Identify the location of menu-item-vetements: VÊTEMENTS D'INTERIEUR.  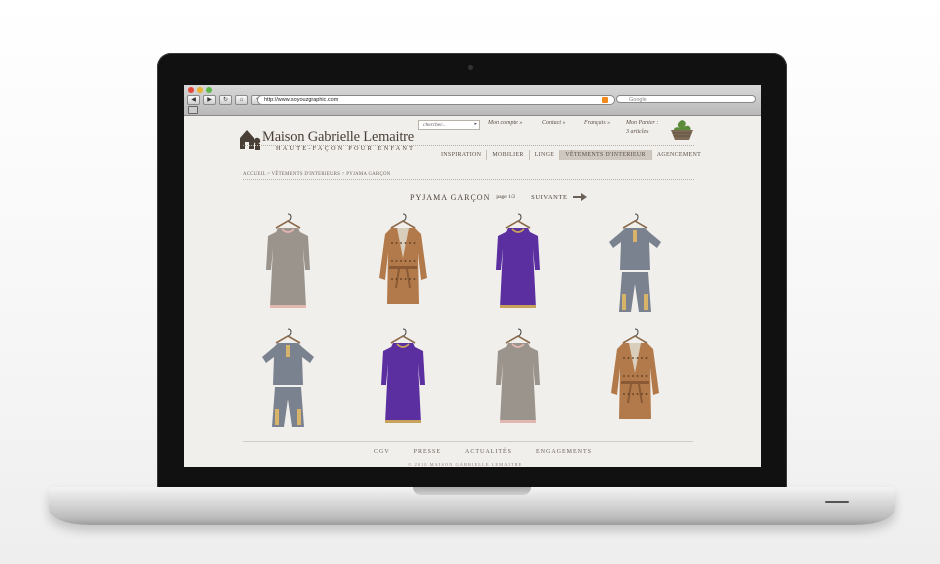
(606, 155).